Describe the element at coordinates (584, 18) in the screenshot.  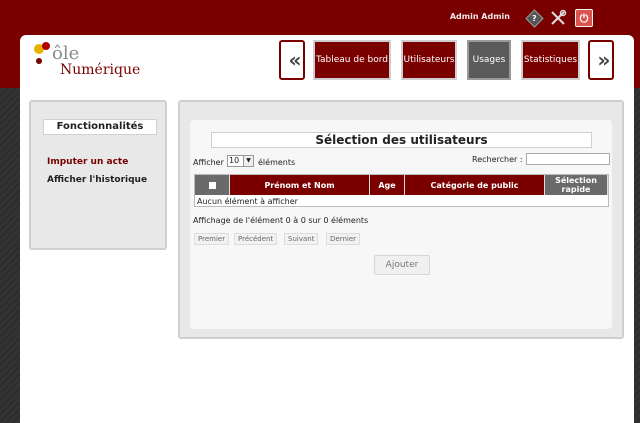
I see `power-icon: ⏻` at that location.